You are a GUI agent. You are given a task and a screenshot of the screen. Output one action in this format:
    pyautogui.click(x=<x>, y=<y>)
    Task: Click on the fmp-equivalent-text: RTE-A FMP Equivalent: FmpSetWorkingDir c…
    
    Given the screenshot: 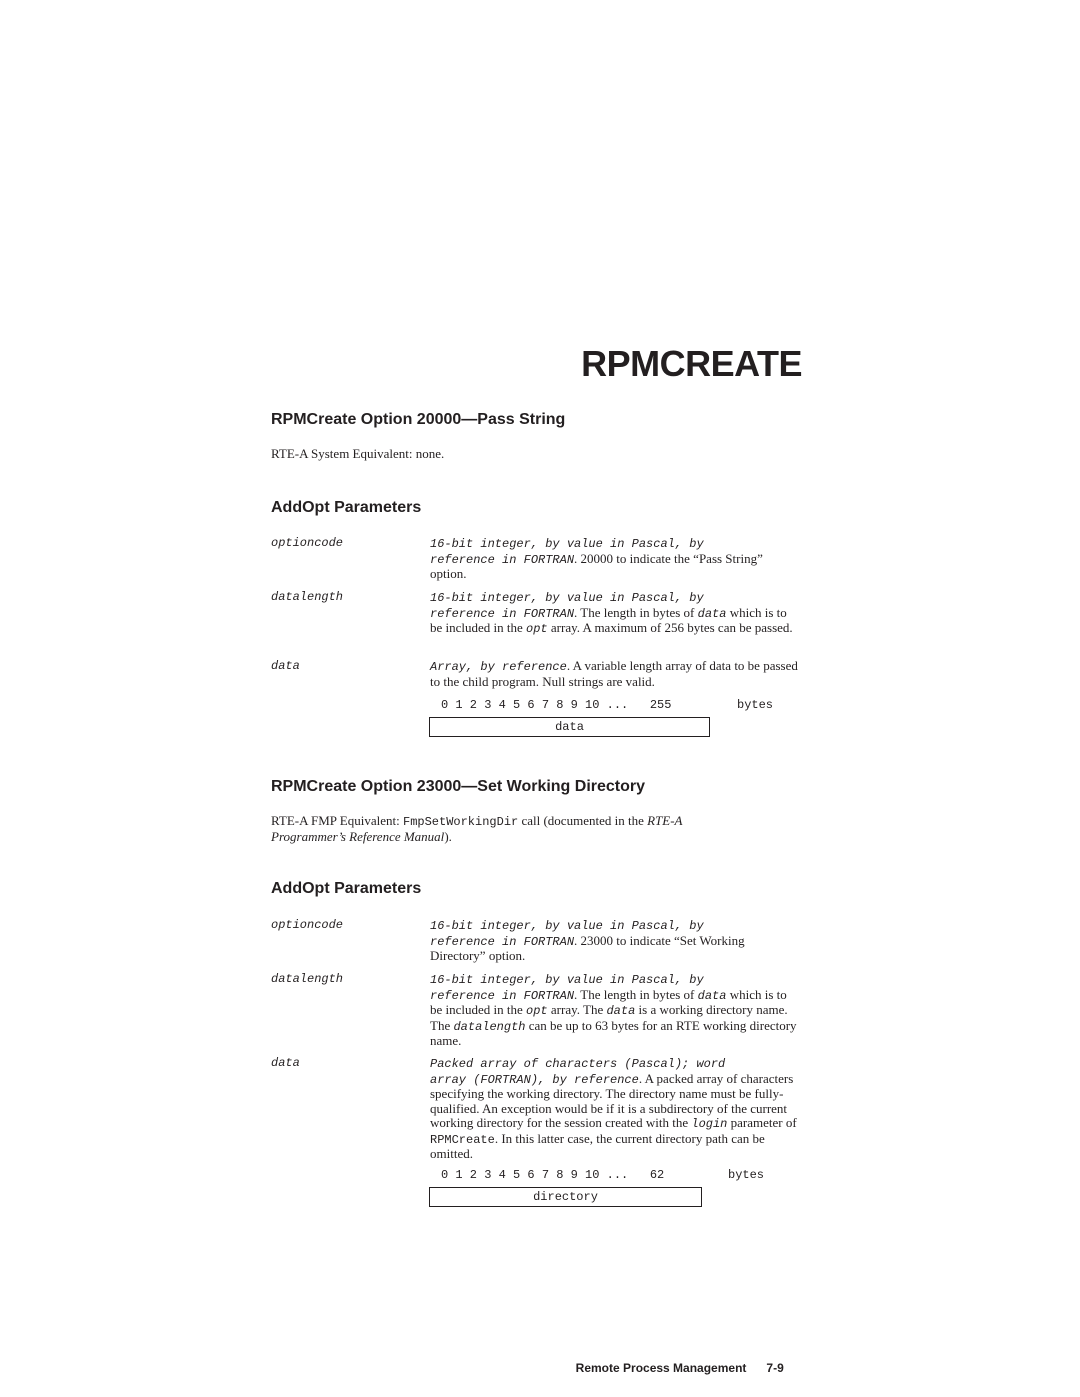 What is the action you would take?
    pyautogui.click(x=477, y=828)
    